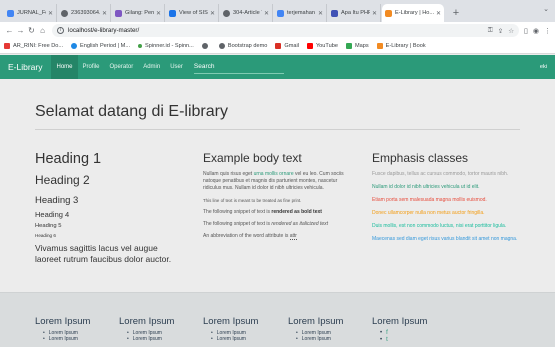 The width and height of the screenshot is (555, 347). Describe the element at coordinates (192, 13) in the screenshot. I see `browser-tab: View of SISTE...✕` at that location.